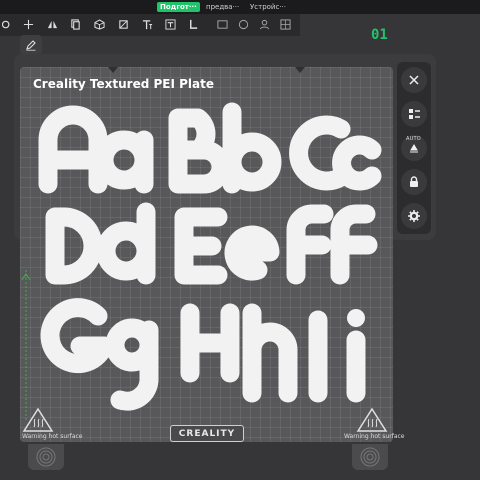  I want to click on glyph-c, so click(357, 163).